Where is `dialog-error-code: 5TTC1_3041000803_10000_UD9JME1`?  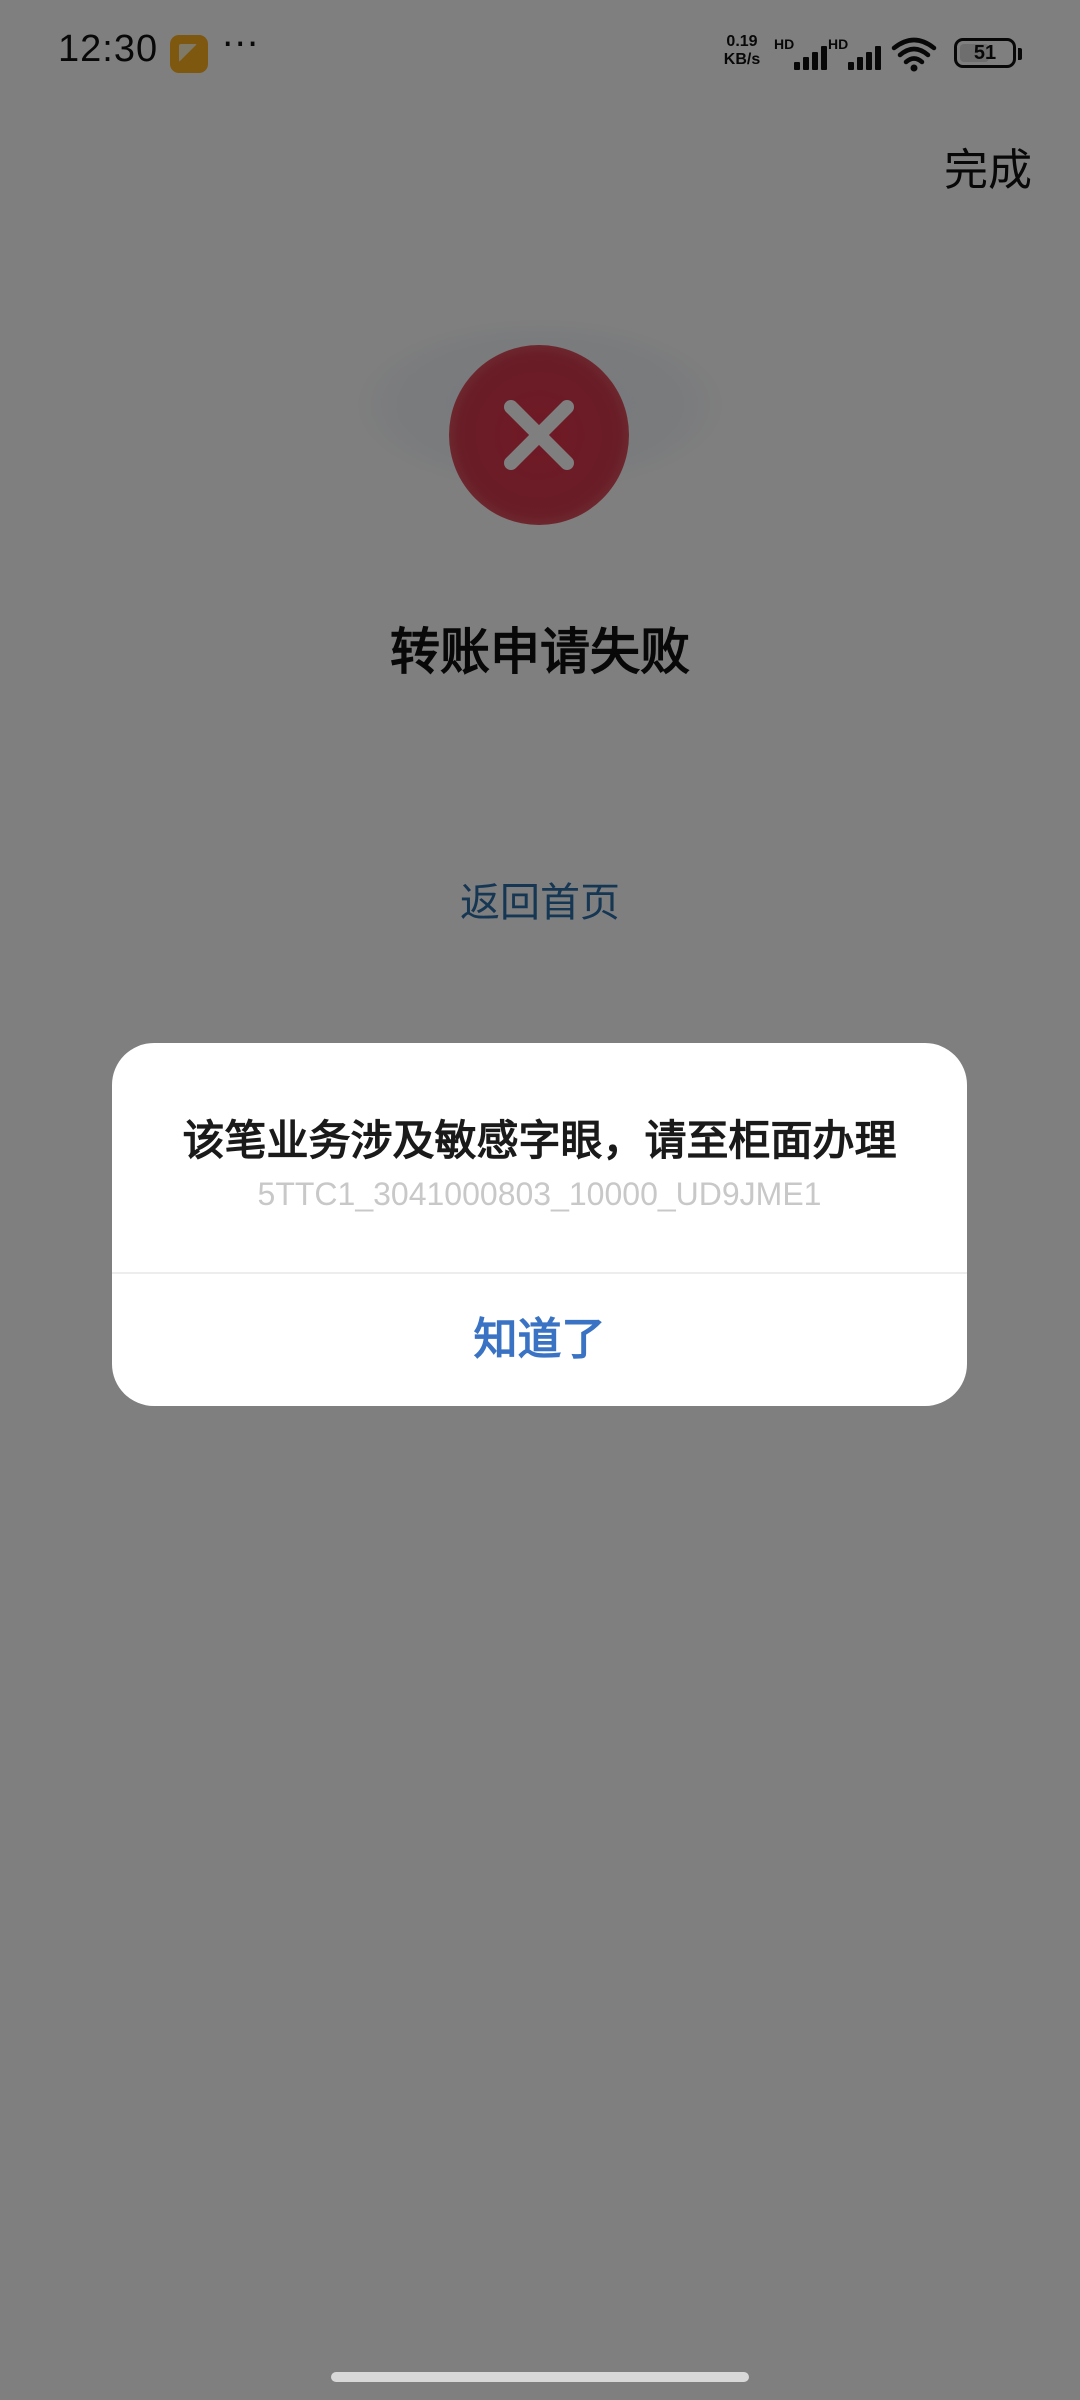 dialog-error-code: 5TTC1_3041000803_10000_UD9JME1 is located at coordinates (539, 1194).